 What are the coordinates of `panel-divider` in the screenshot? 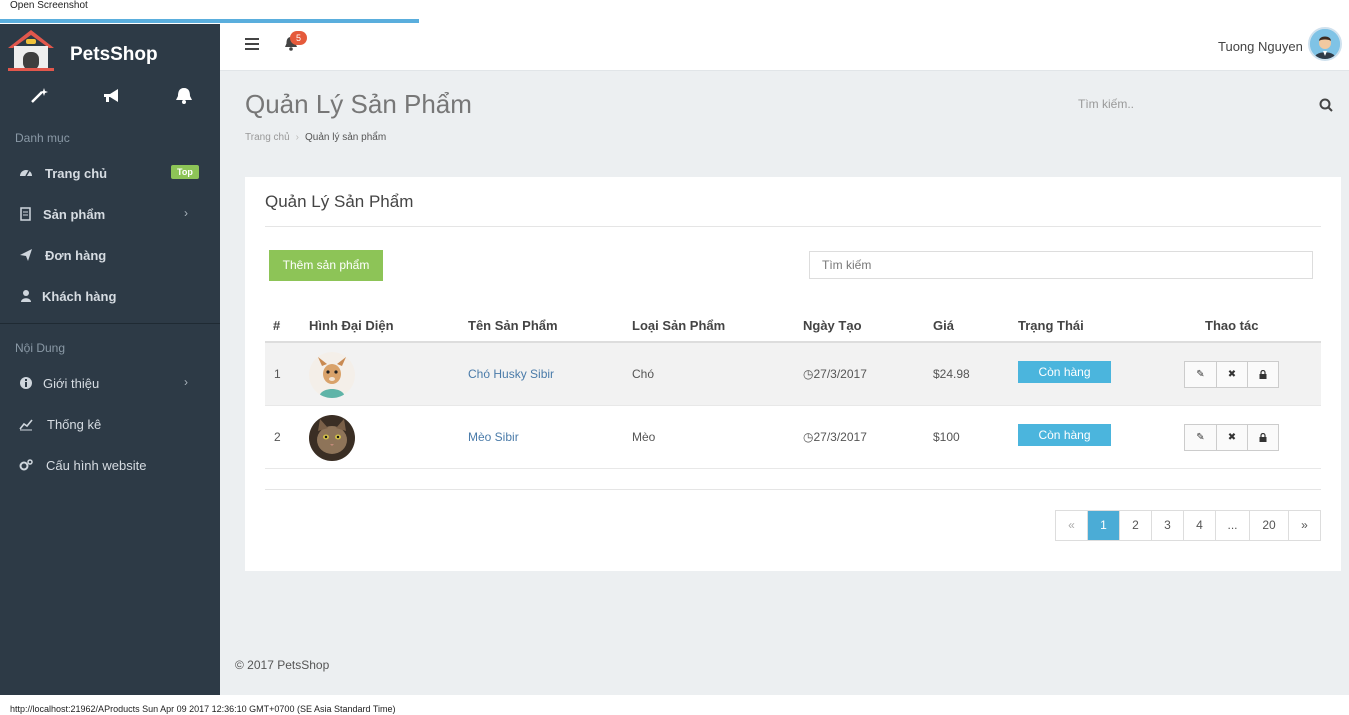 It's located at (793, 226).